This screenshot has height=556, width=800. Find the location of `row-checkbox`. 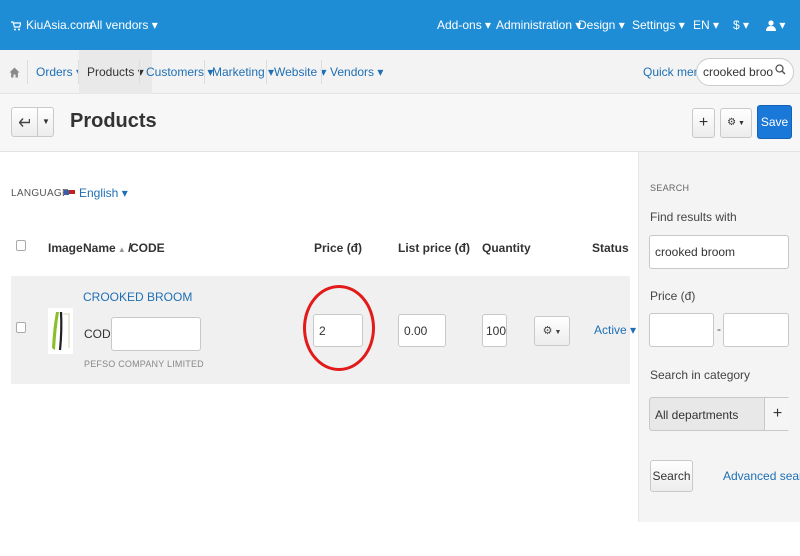

row-checkbox is located at coordinates (21, 327).